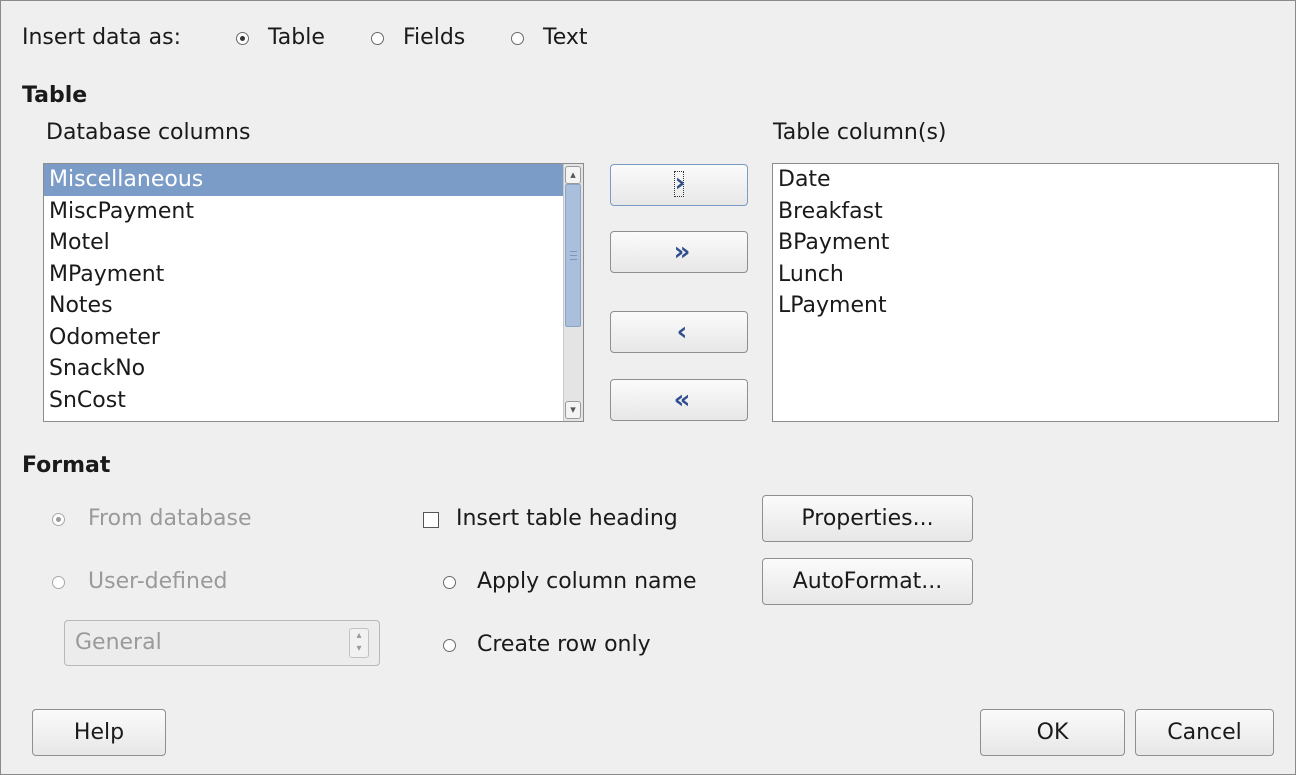  I want to click on add-all-columns-button: », so click(679, 252).